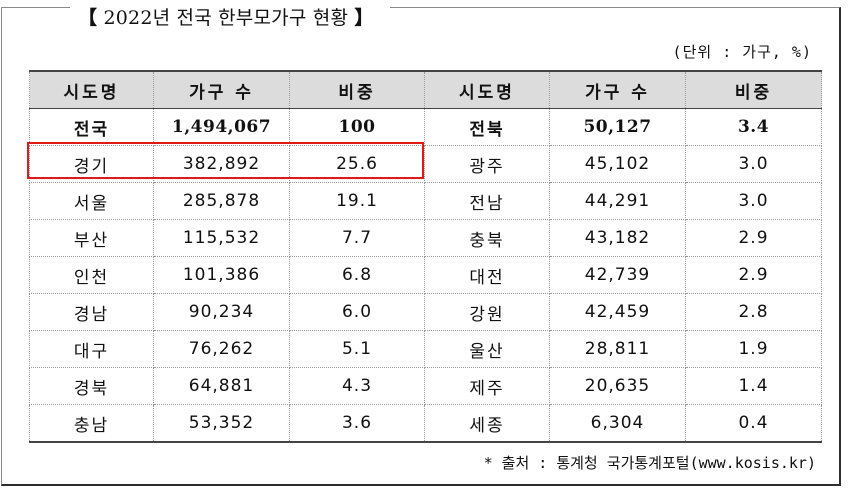 This screenshot has width=850, height=493. I want to click on left-region-cell: 전국, so click(91, 127).